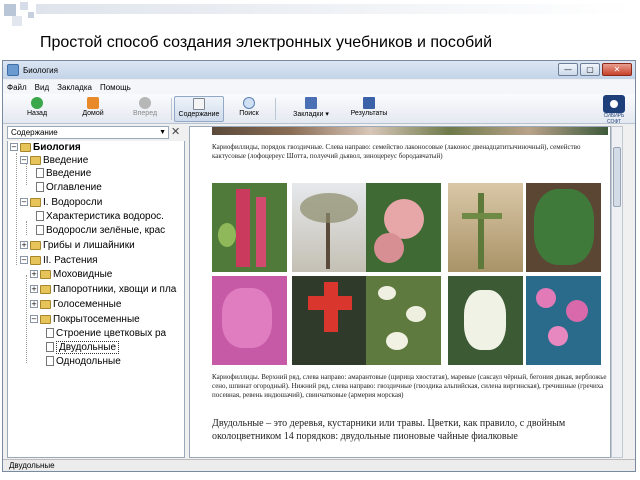 This screenshot has height=480, width=640. Describe the element at coordinates (13, 70) in the screenshot. I see `app-icon` at that location.